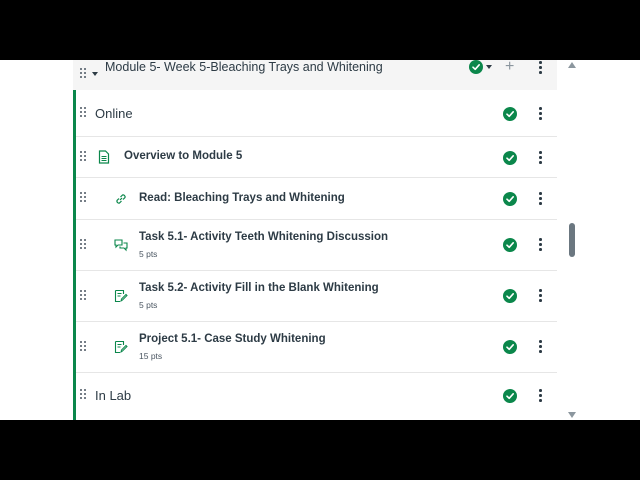 This screenshot has width=640, height=480. What do you see at coordinates (121, 199) in the screenshot?
I see `link-icon` at bounding box center [121, 199].